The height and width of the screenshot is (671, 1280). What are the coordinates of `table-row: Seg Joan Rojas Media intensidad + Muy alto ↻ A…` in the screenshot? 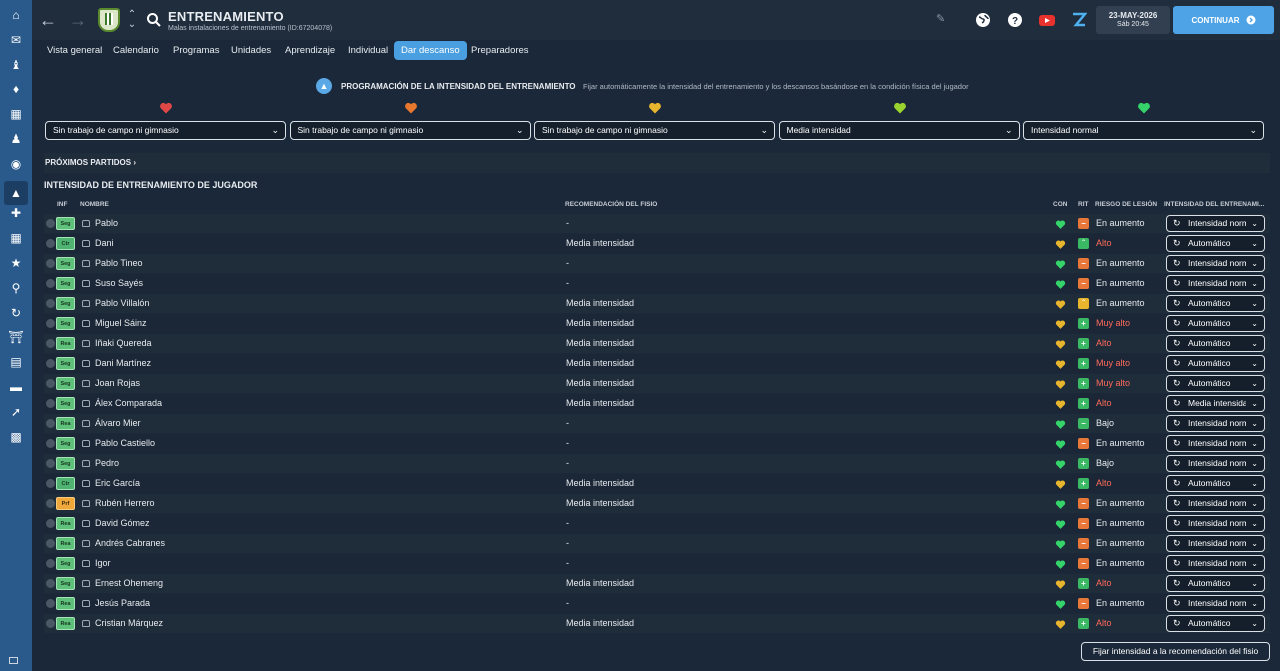 It's located at (657, 383).